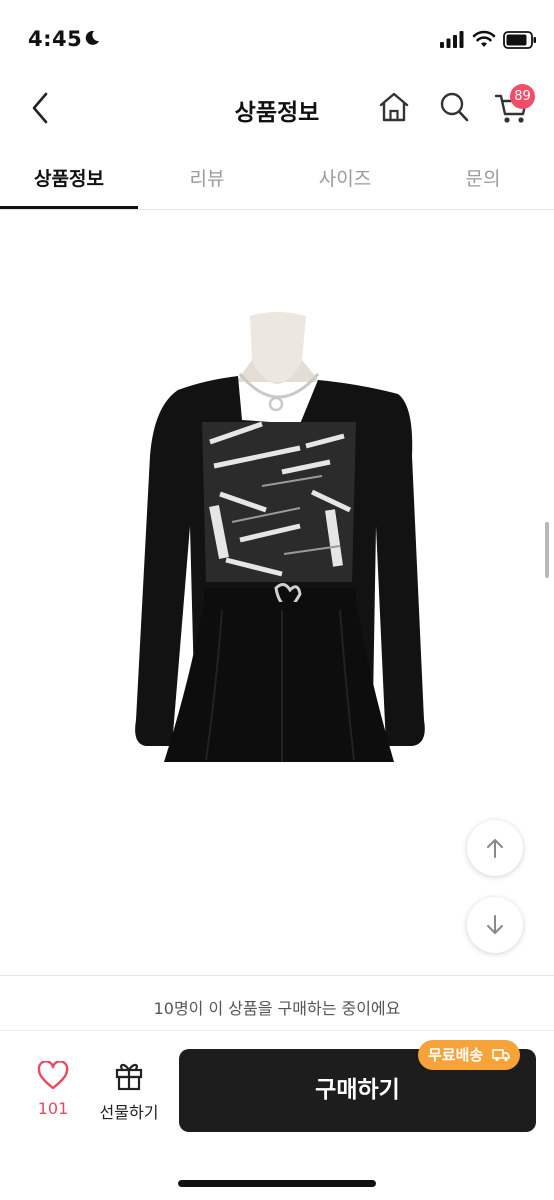  I want to click on like-count: 101, so click(53, 1108).